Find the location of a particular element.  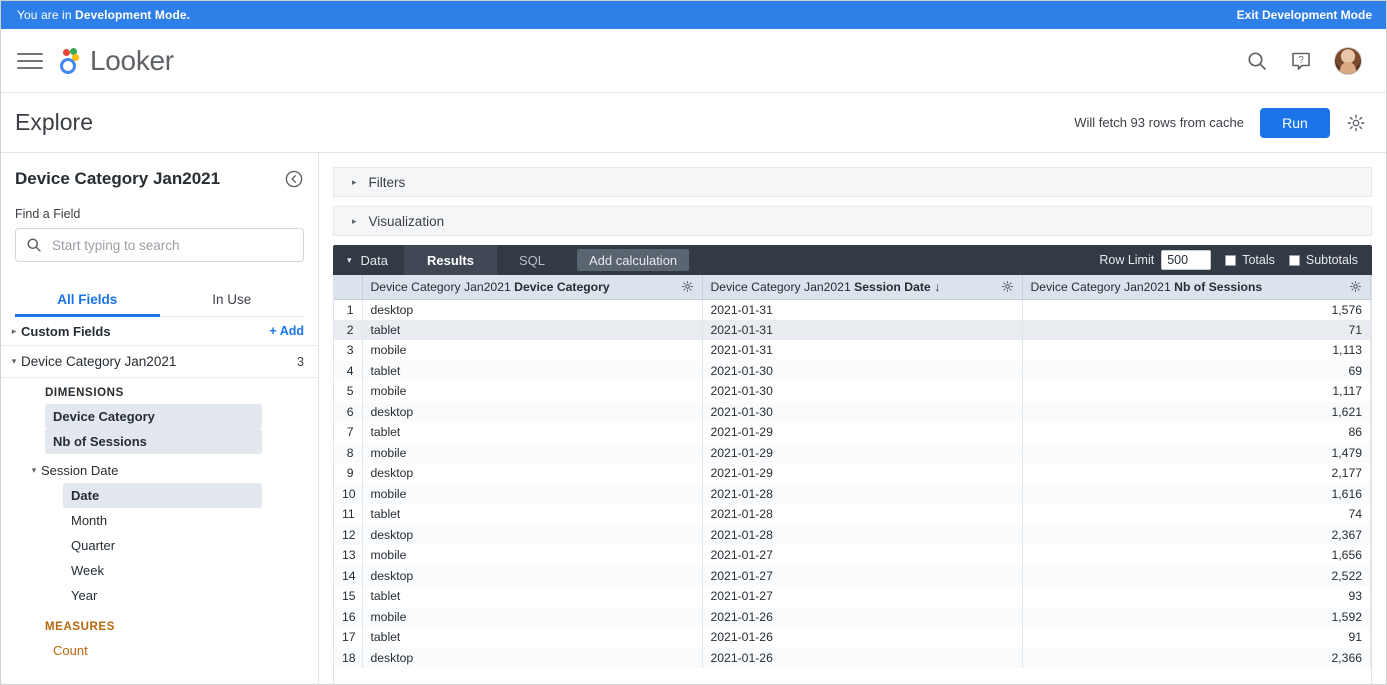

field-session-date-month: Month is located at coordinates (162, 520).